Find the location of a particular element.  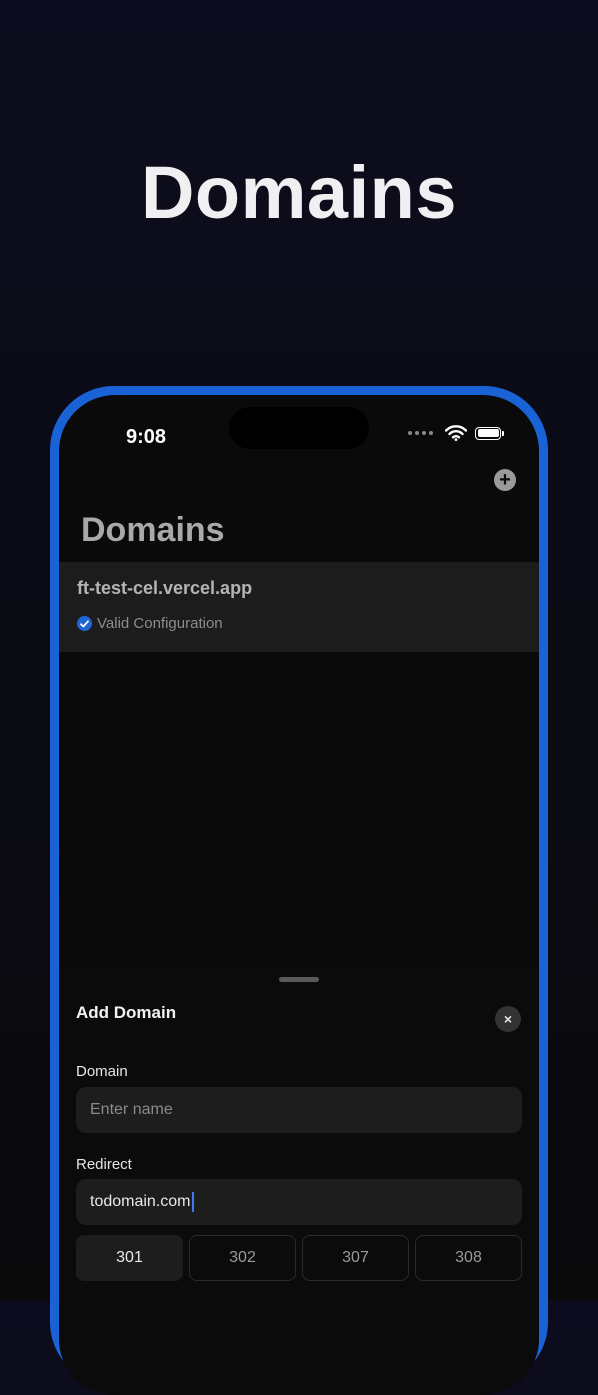

close-sheet-button: × is located at coordinates (508, 1019).